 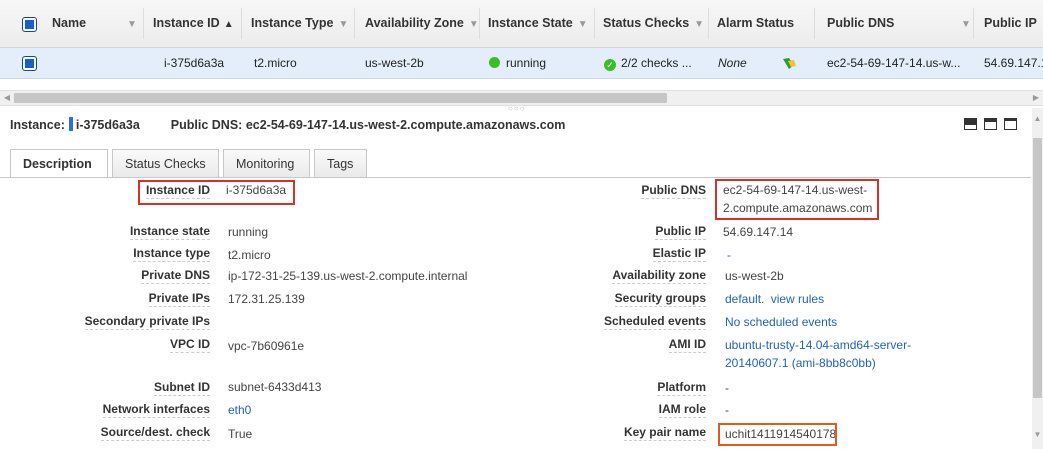 I want to click on view-bottom-icon, so click(x=970, y=124).